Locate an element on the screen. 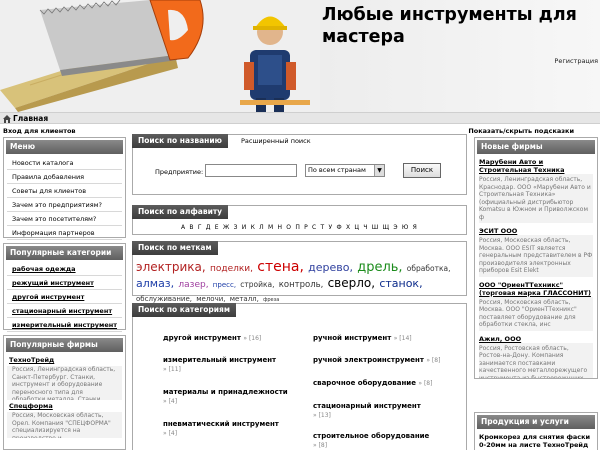 The image size is (600, 450). category-count: » [16] is located at coordinates (252, 338).